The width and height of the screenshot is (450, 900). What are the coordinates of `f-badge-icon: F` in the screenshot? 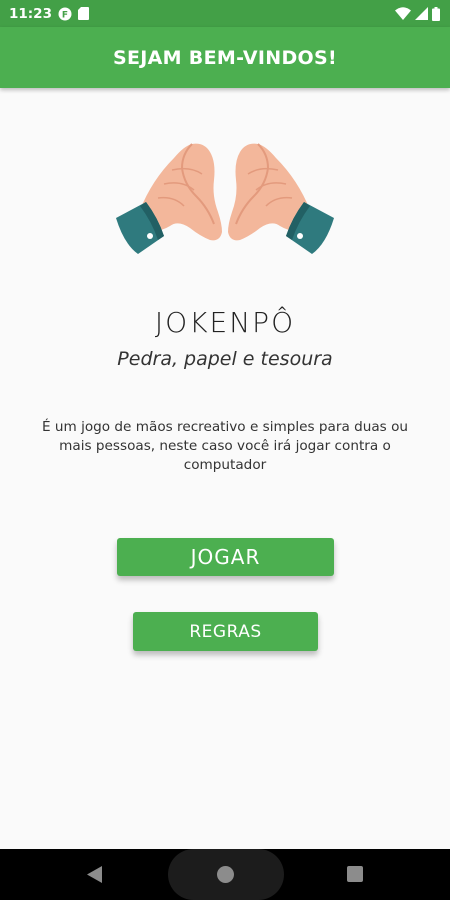 It's located at (65, 14).